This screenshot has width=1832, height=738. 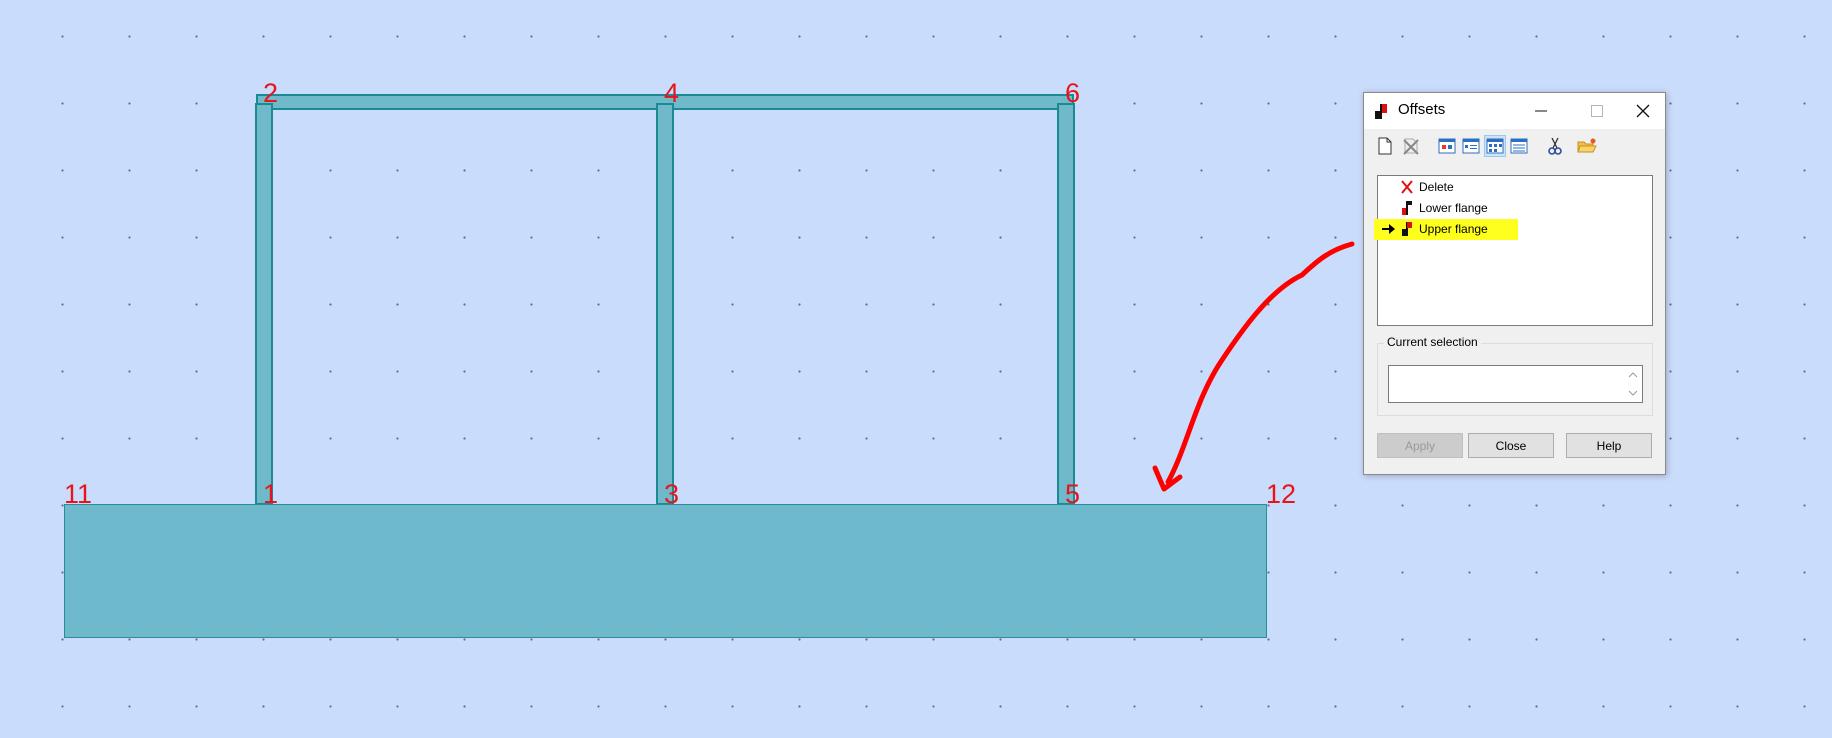 I want to click on minimize-button, so click(x=1541, y=111).